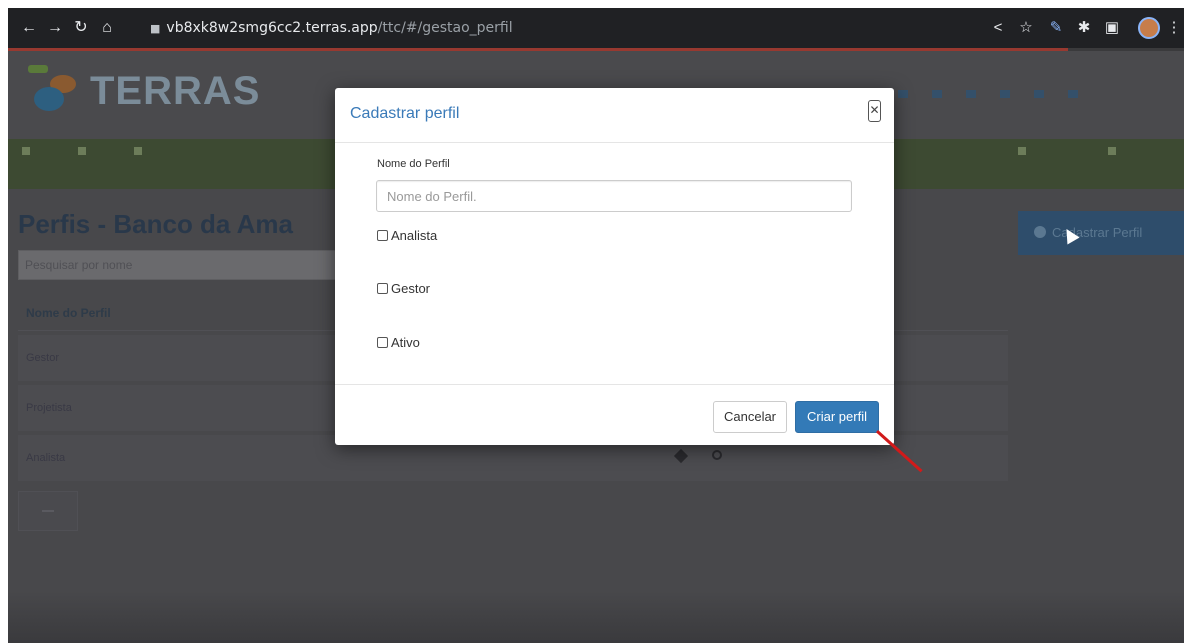 The height and width of the screenshot is (643, 1192). What do you see at coordinates (178, 265) in the screenshot?
I see `search-input: Pesquisar por nome` at bounding box center [178, 265].